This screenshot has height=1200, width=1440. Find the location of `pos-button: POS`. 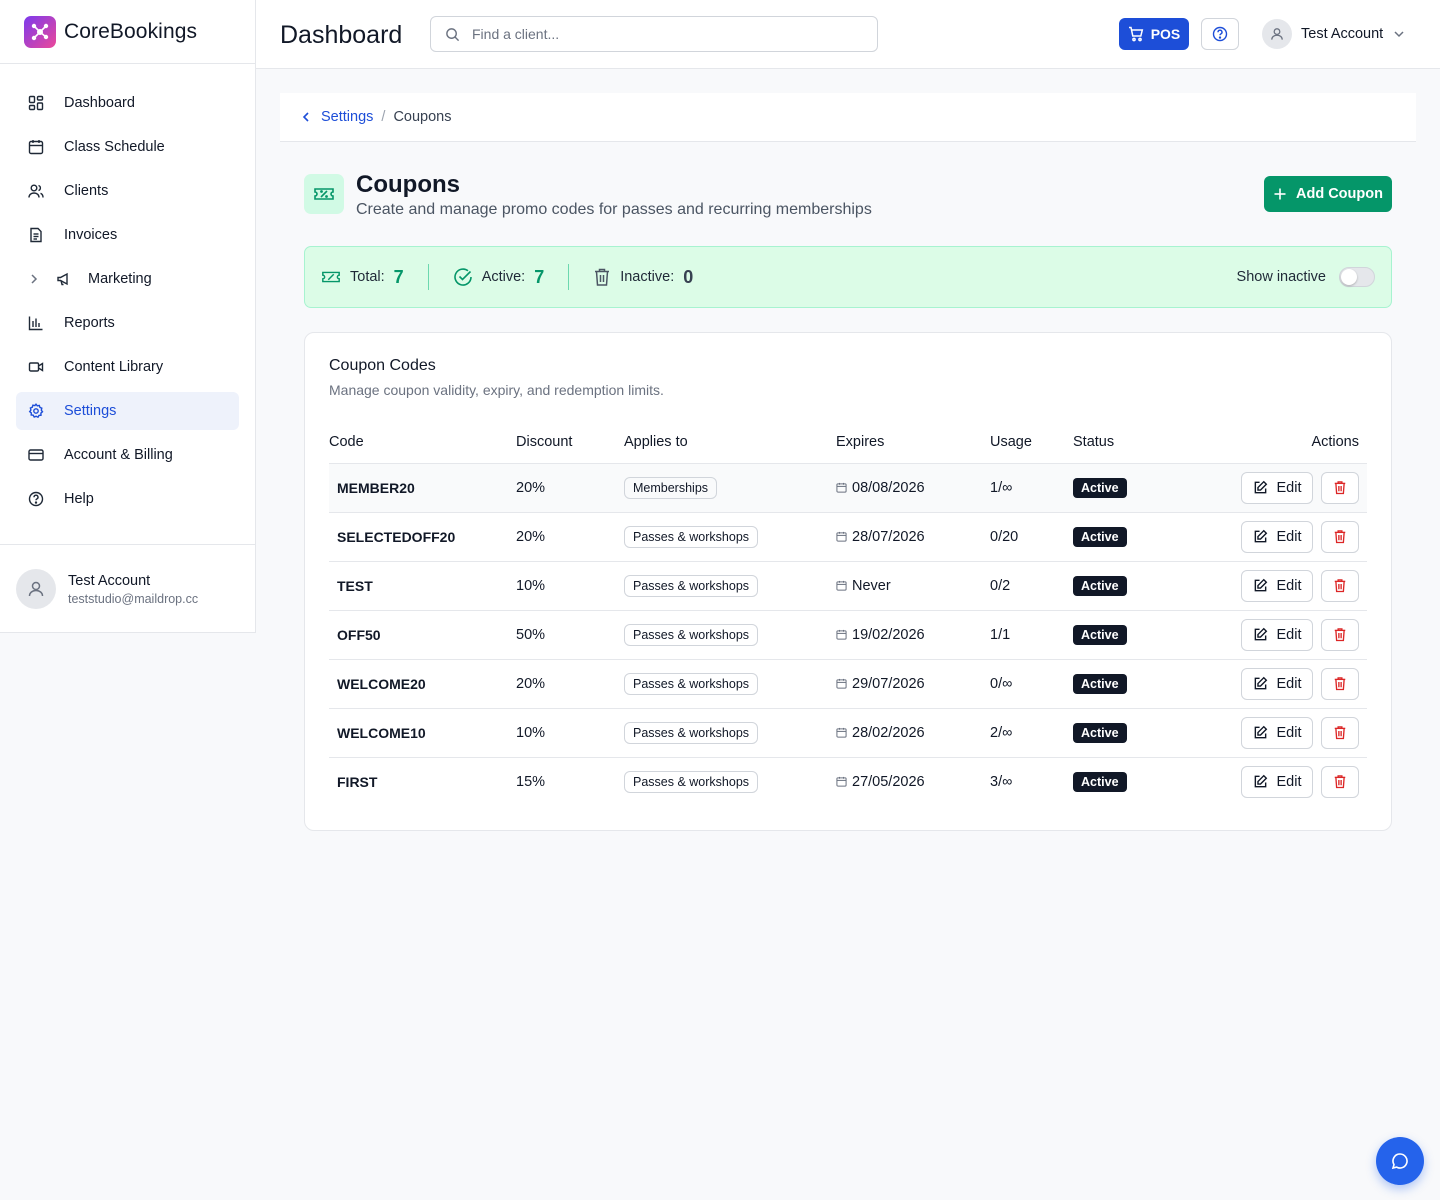

pos-button: POS is located at coordinates (1154, 34).